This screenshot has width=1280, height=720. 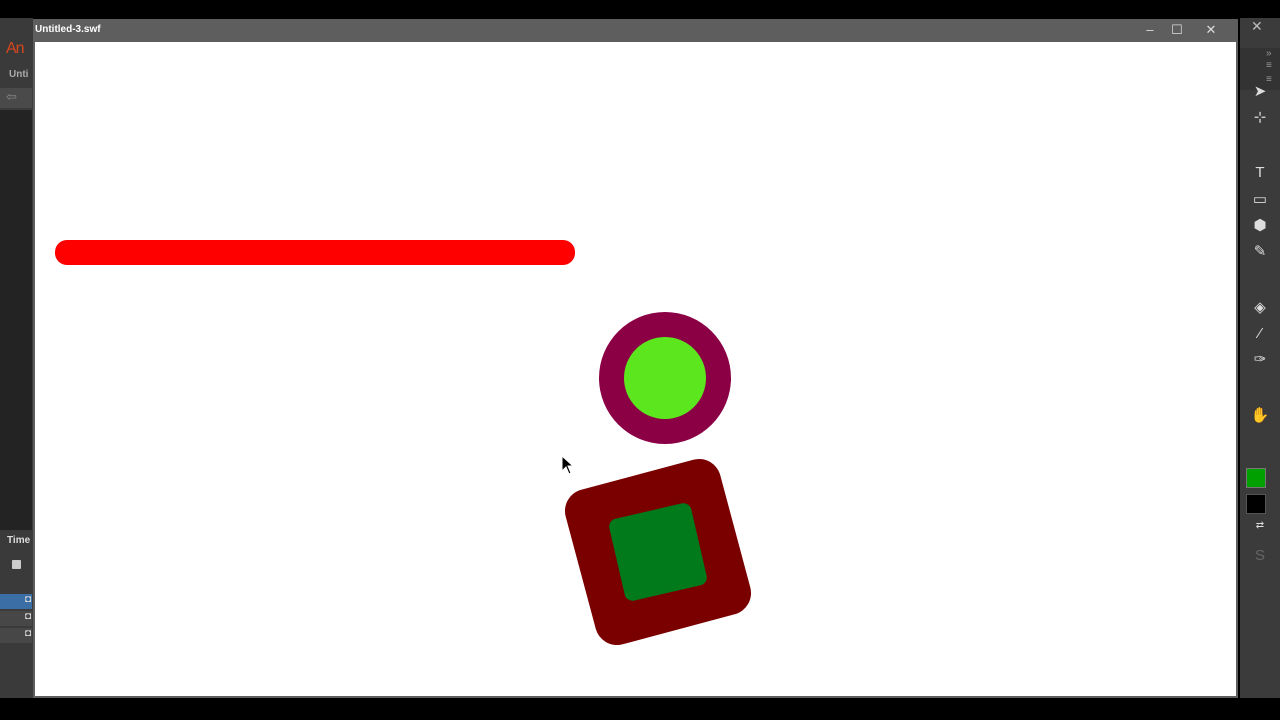 I want to click on maximize-button: ☐, so click(x=1177, y=30).